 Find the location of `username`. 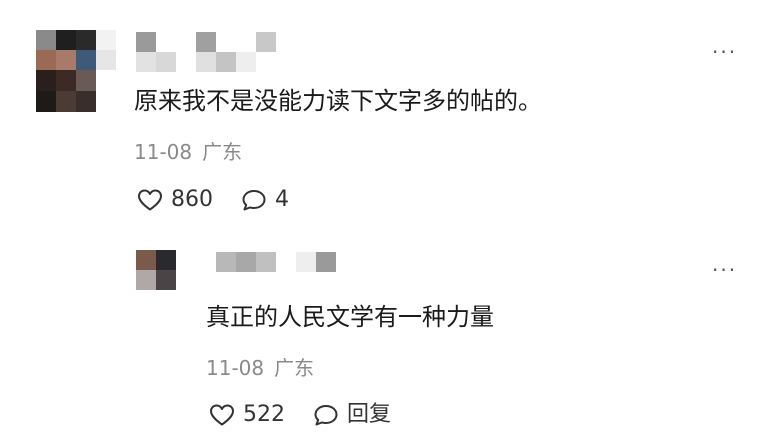

username is located at coordinates (211, 53).